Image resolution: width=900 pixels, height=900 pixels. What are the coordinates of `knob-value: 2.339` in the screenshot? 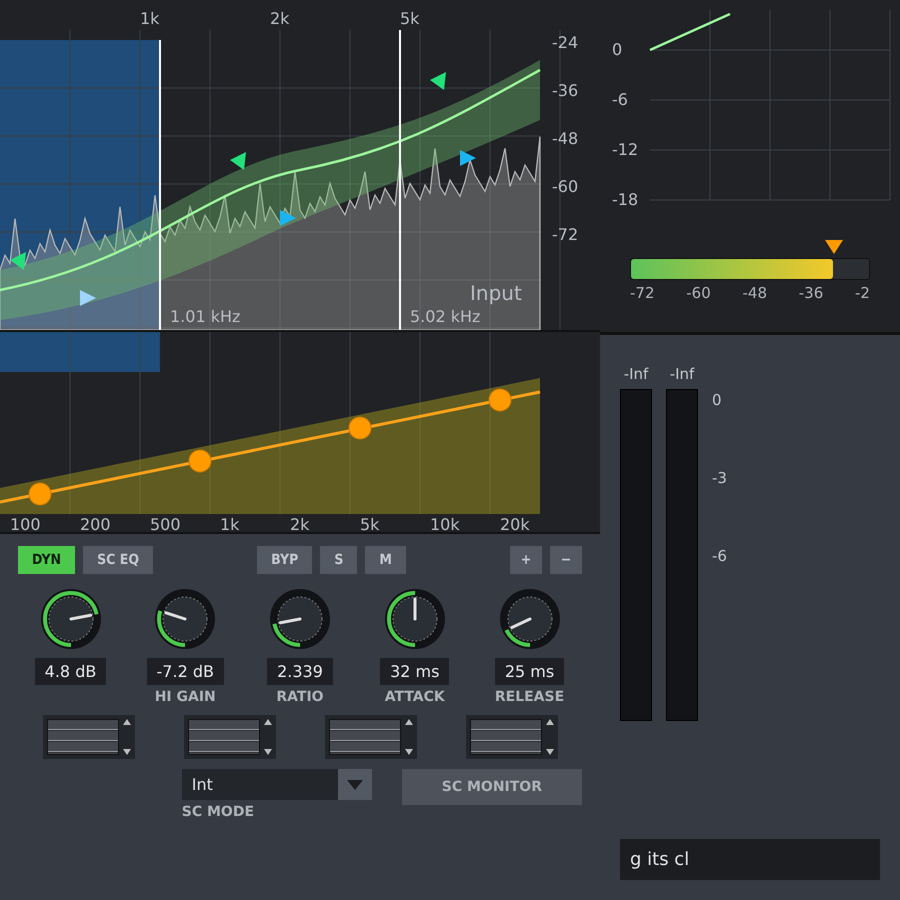 It's located at (300, 671).